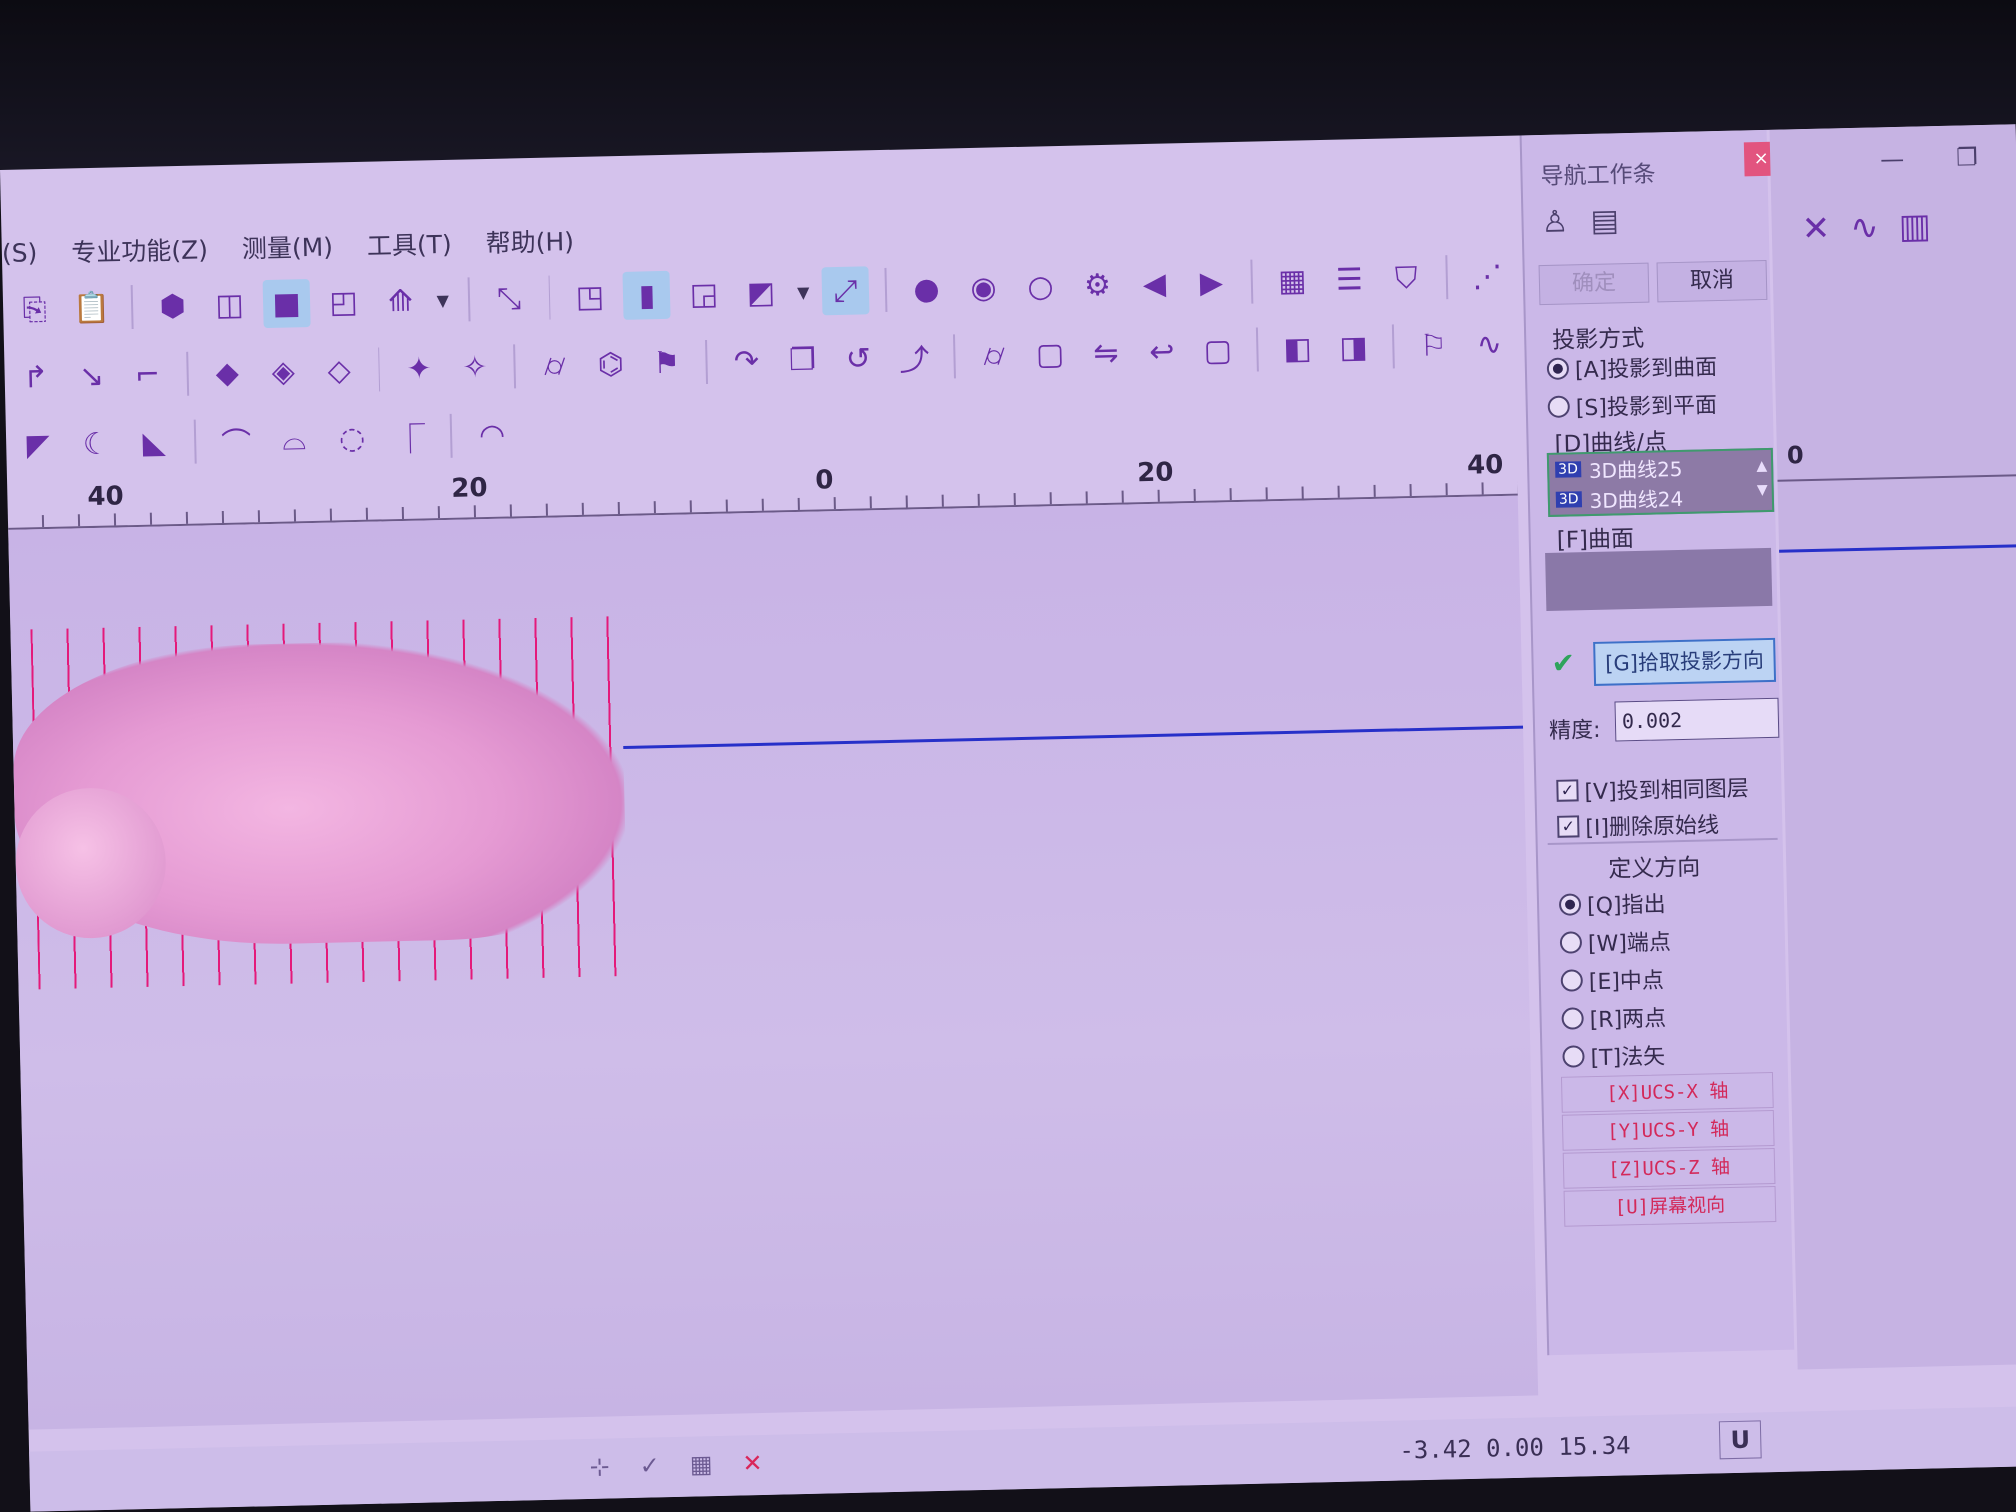  I want to click on arc-blend-icon: ⌒, so click(236, 440).